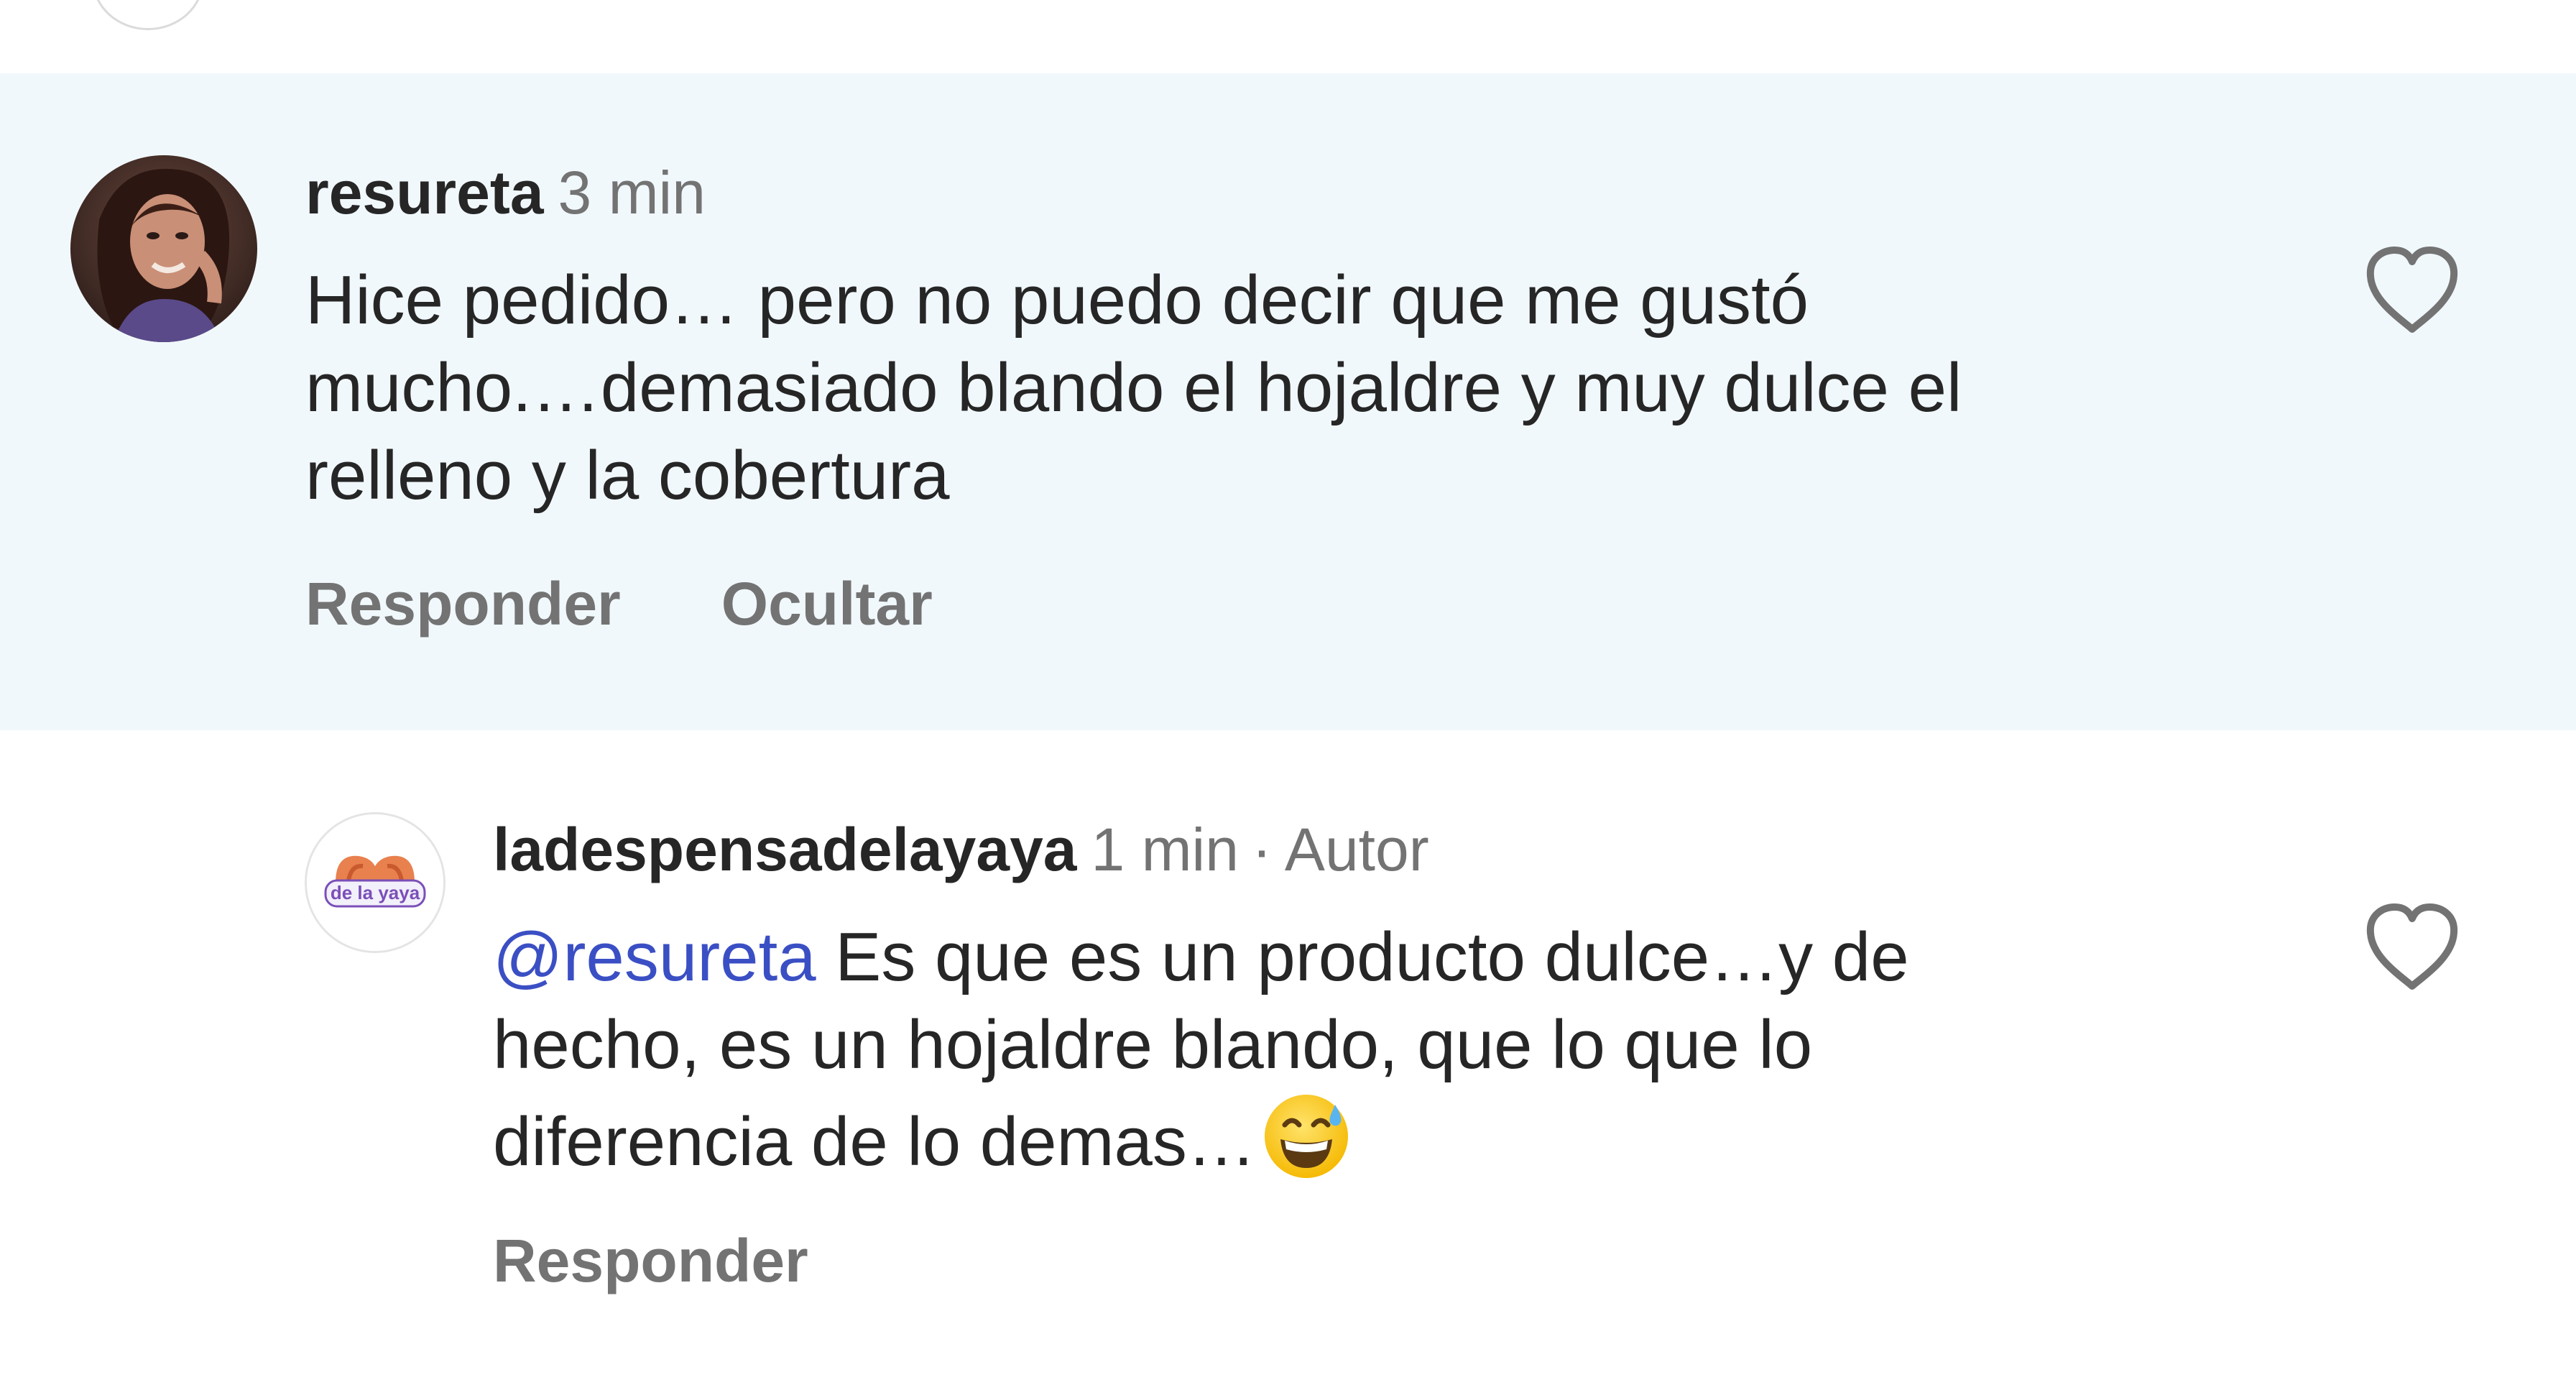 Image resolution: width=2576 pixels, height=1380 pixels. I want to click on avatar: de la yaya, so click(376, 882).